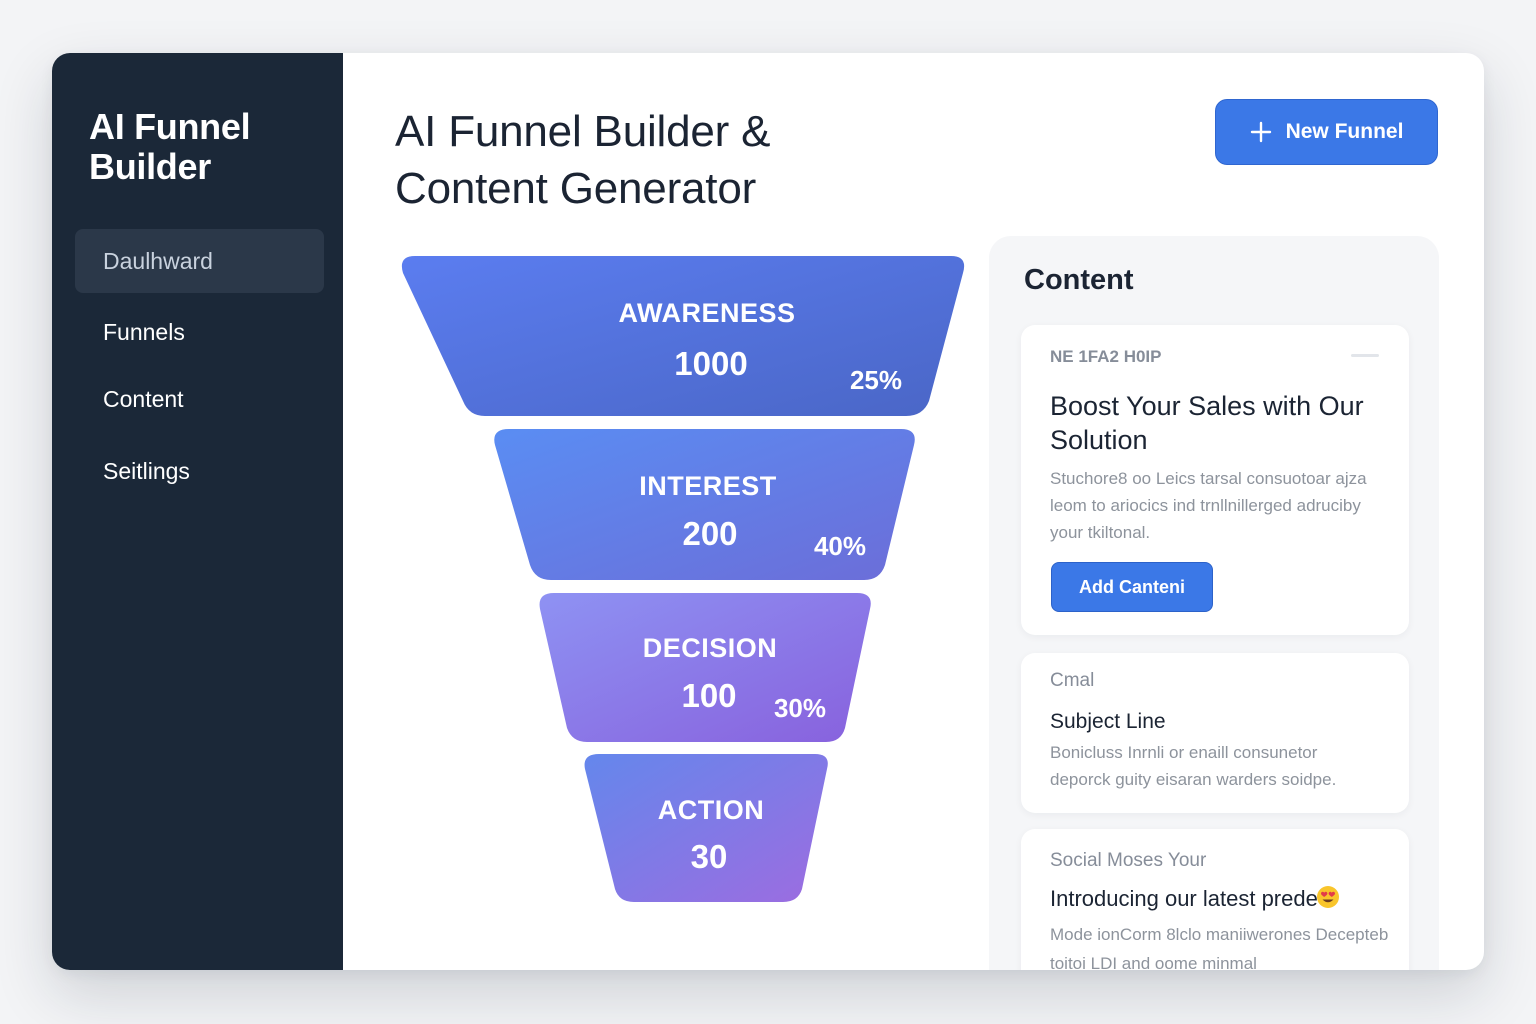 This screenshot has width=1536, height=1024. What do you see at coordinates (1260, 132) in the screenshot?
I see `plus-icon` at bounding box center [1260, 132].